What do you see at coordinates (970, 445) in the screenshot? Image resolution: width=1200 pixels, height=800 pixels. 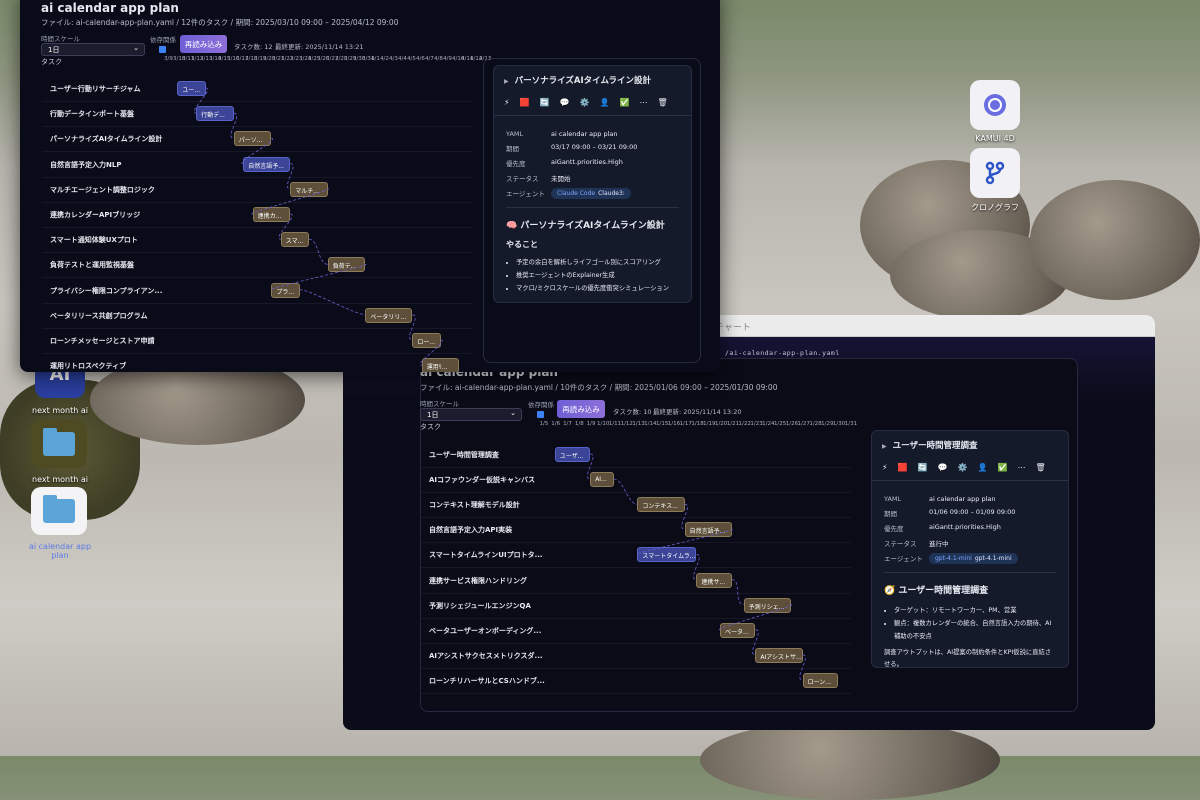 I see `detail-header: ▶ ユーザー時間管理調査` at bounding box center [970, 445].